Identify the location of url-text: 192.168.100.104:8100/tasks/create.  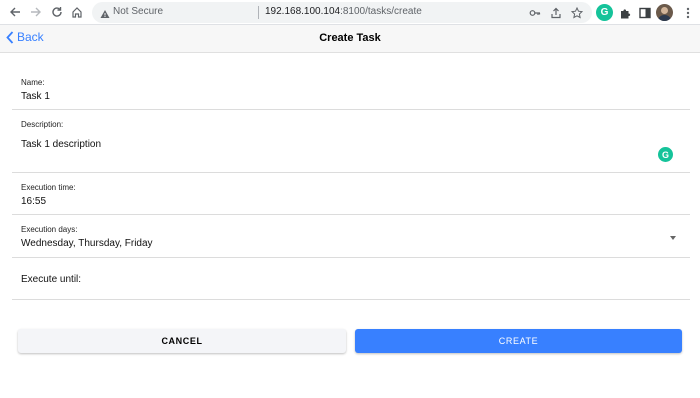
(343, 11).